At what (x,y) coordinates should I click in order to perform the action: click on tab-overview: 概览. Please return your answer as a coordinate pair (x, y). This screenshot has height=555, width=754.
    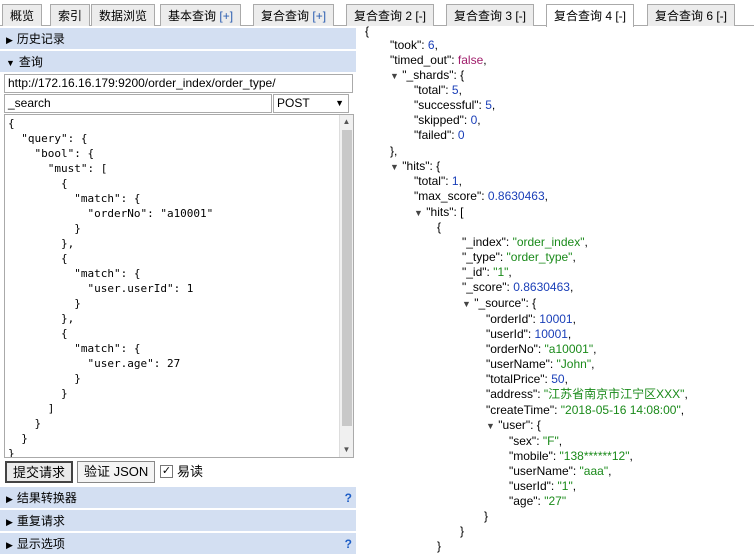
    Looking at the image, I should click on (22, 15).